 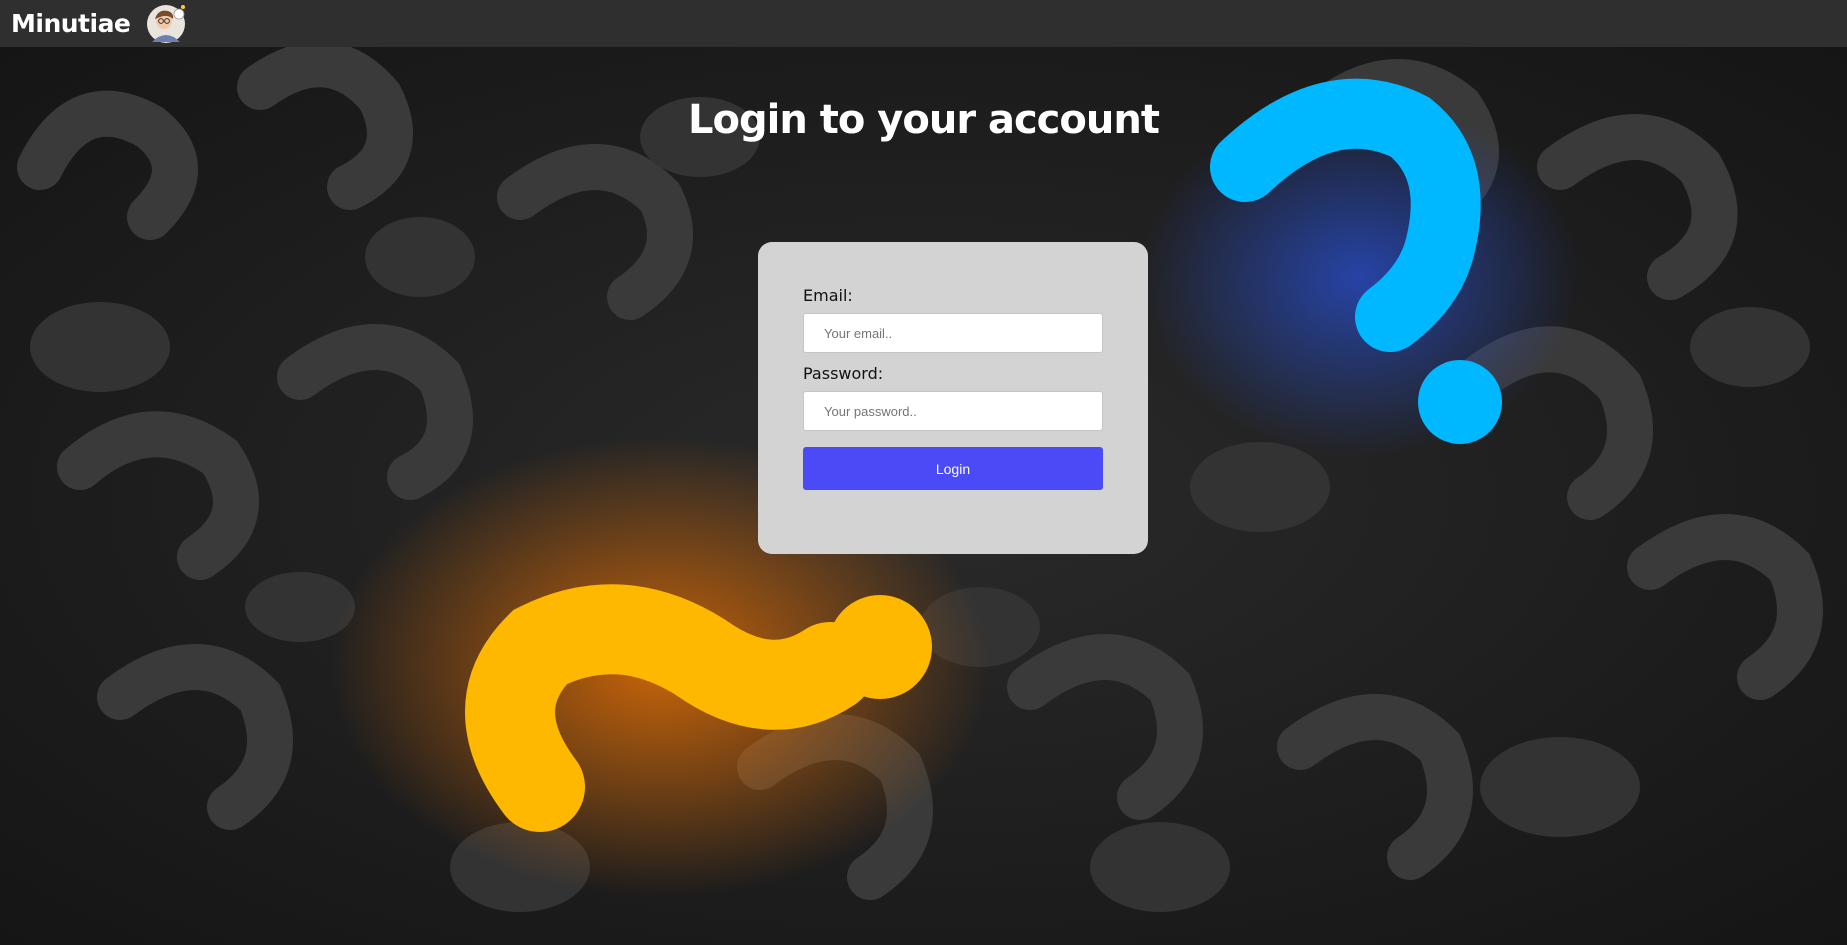 What do you see at coordinates (923, 23) in the screenshot?
I see `top-navbar: Minutiae` at bounding box center [923, 23].